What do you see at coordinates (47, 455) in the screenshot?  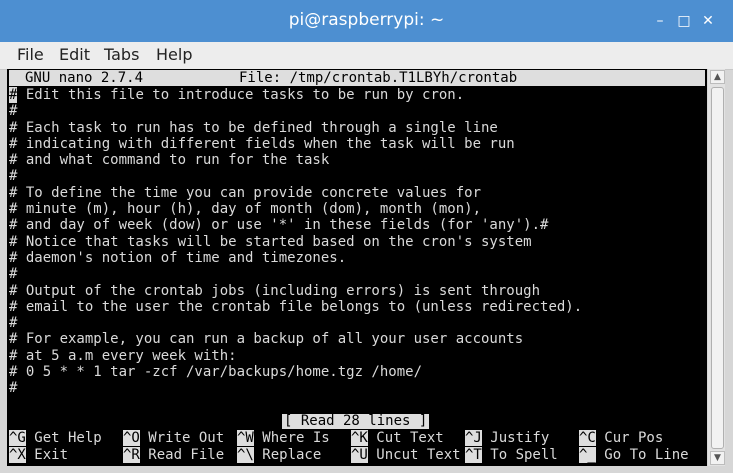 I see `shortcut-label: Exit` at bounding box center [47, 455].